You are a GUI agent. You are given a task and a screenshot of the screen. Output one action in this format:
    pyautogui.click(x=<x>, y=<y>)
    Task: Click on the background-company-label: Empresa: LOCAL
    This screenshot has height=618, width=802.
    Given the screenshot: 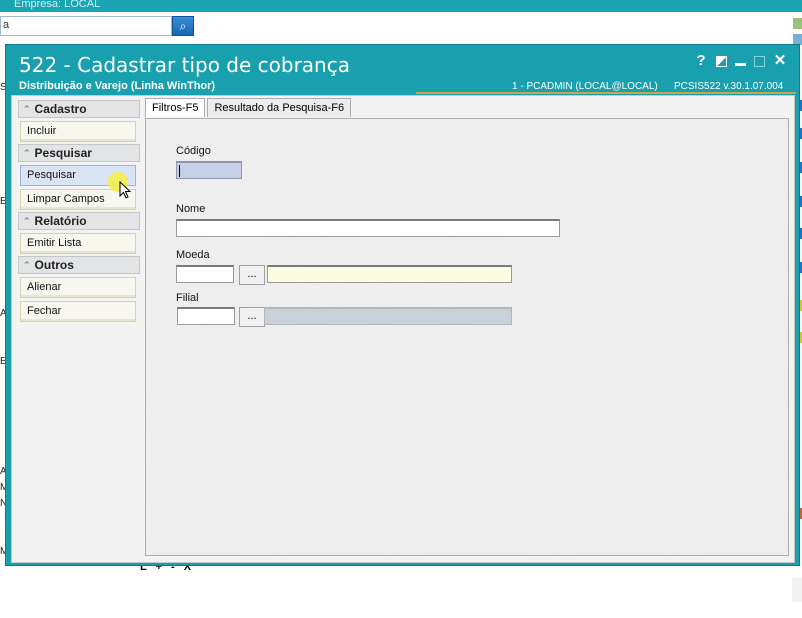 What is the action you would take?
    pyautogui.click(x=57, y=5)
    